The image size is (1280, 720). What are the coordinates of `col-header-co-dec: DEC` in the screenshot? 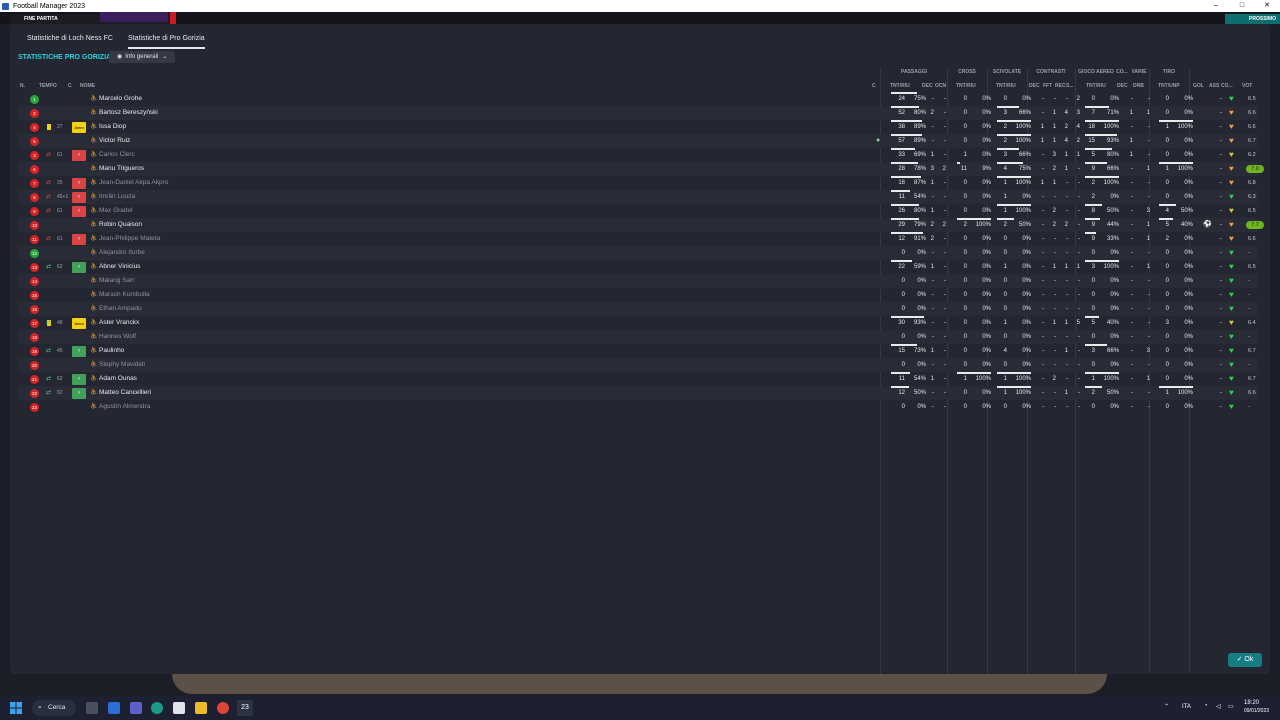 It's located at (1122, 86).